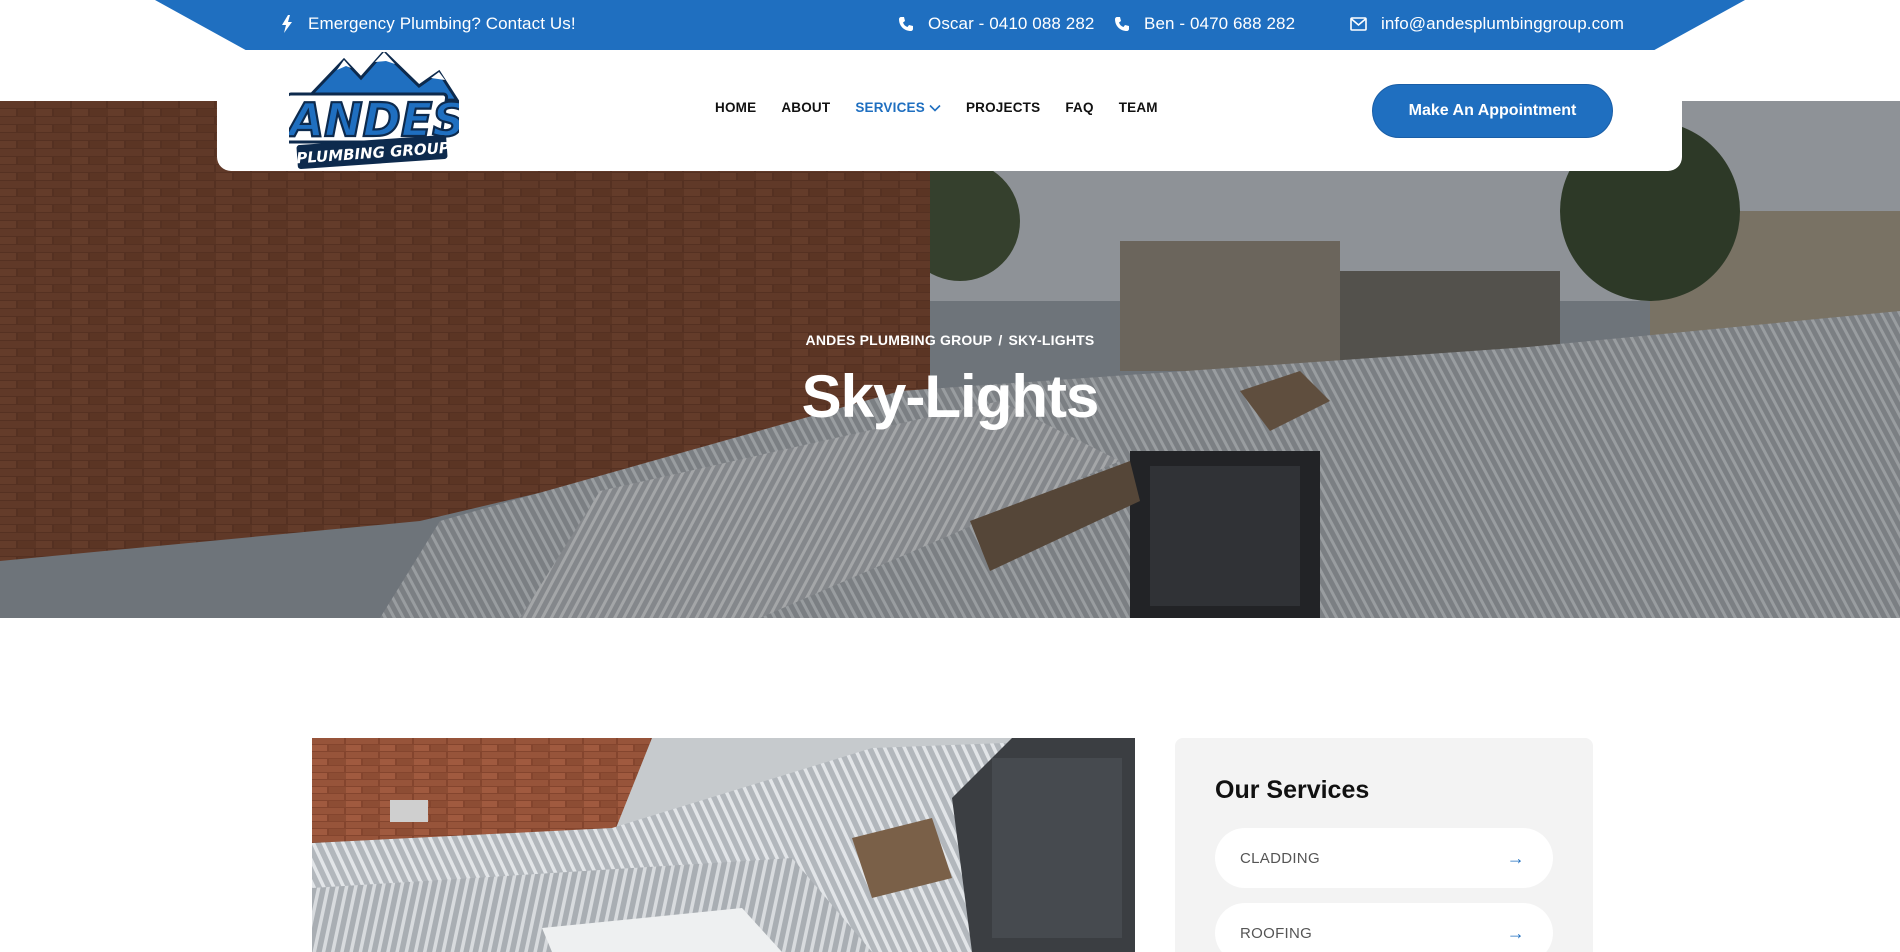  What do you see at coordinates (805, 107) in the screenshot?
I see `nav-about: ABOUT` at bounding box center [805, 107].